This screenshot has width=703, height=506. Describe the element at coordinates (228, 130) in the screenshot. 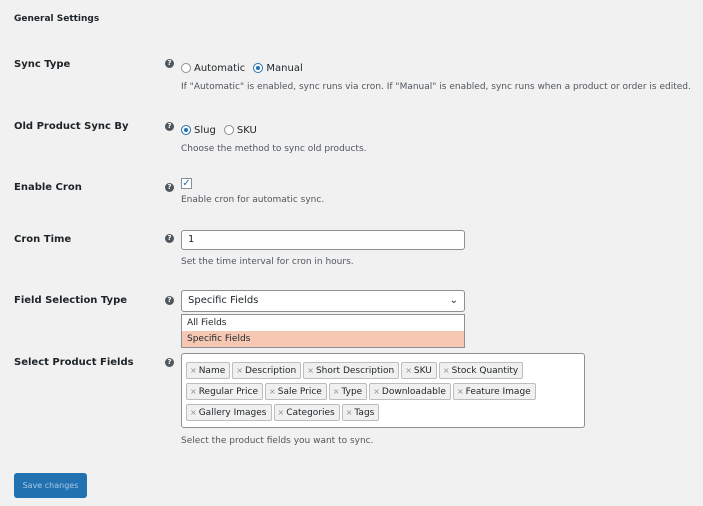

I see `radio-sku` at that location.